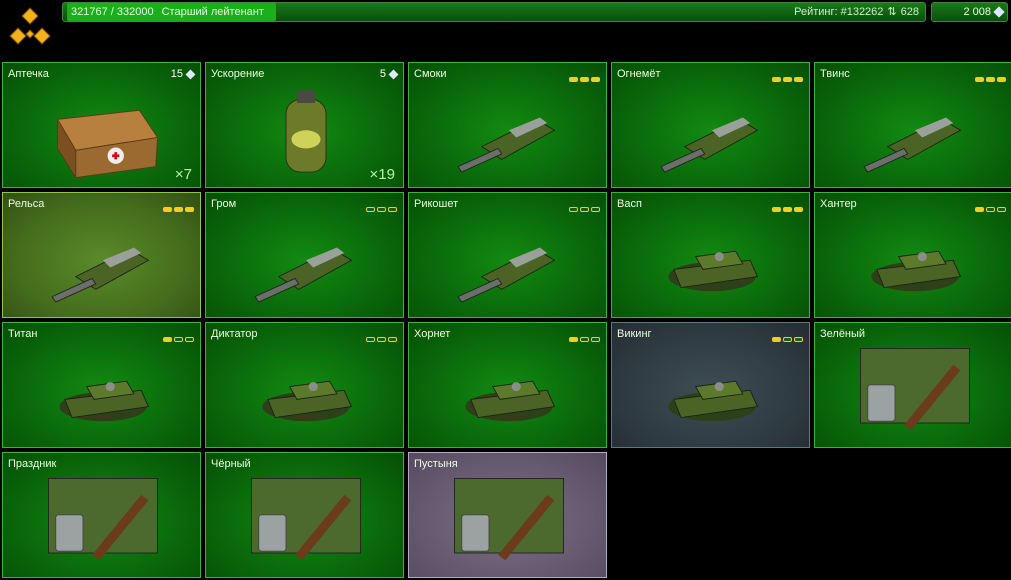  I want to click on item-price-value: 15, so click(176, 74).